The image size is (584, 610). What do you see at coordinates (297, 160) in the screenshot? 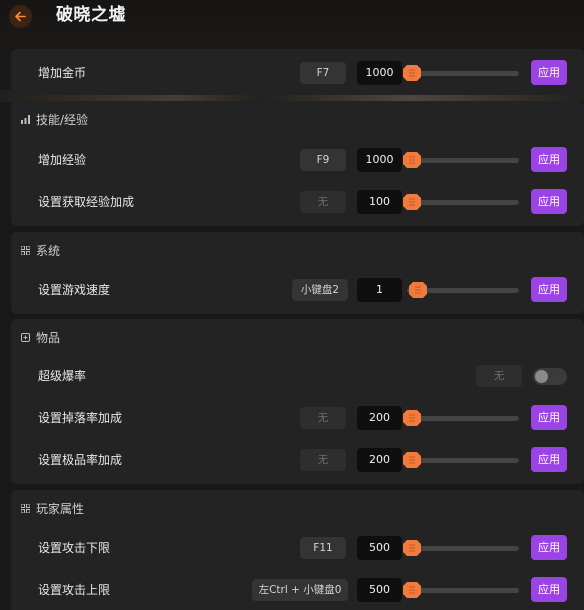
I see `option-row-add-exp: 增加经验 F9 1000 应用` at bounding box center [297, 160].